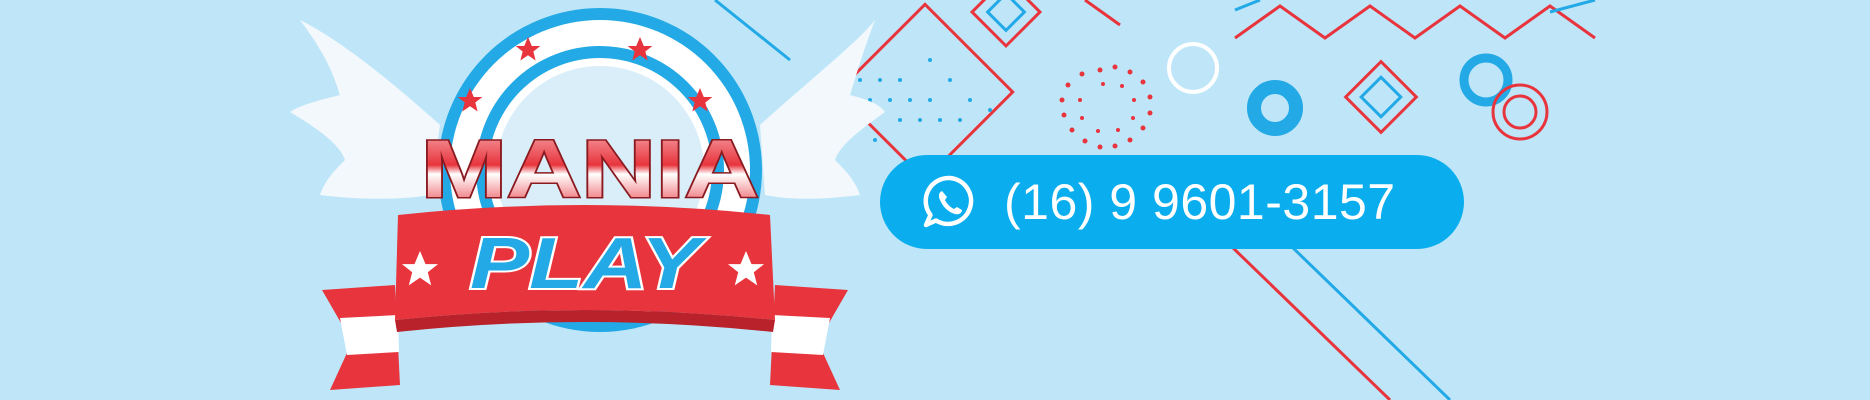 The image size is (1870, 400). I want to click on whatsapp-contact-button: (16) 9 9601-3157, so click(1172, 202).